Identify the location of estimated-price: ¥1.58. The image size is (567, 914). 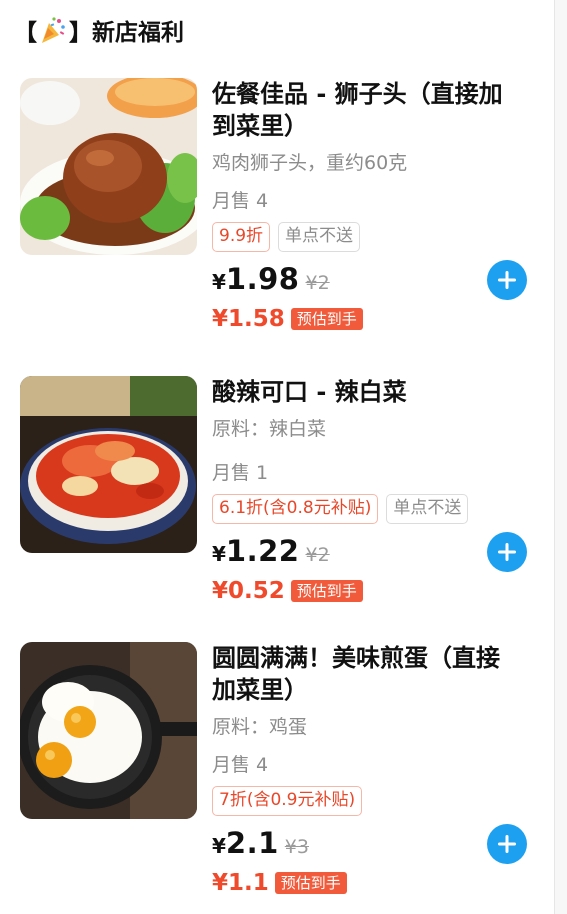
(248, 319).